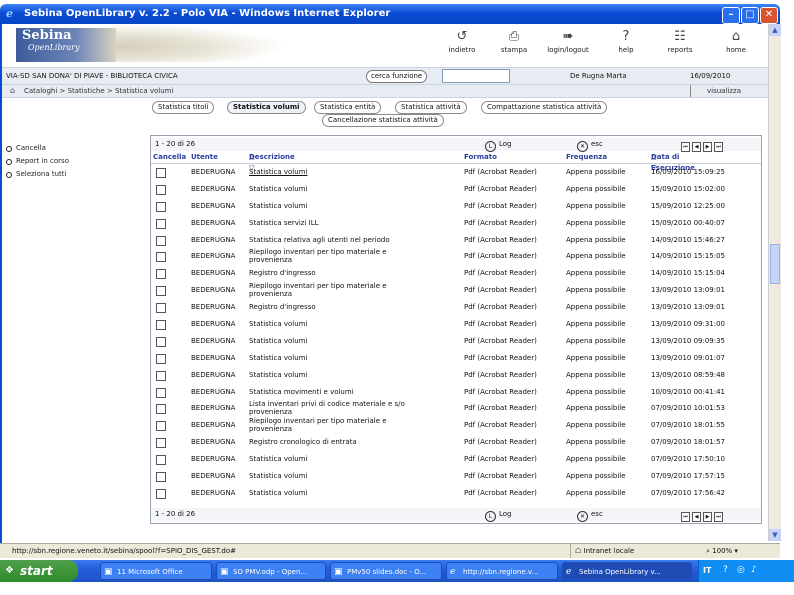 The height and width of the screenshot is (595, 794). I want to click on scroll-up-arrow-icon: ▲, so click(775, 30).